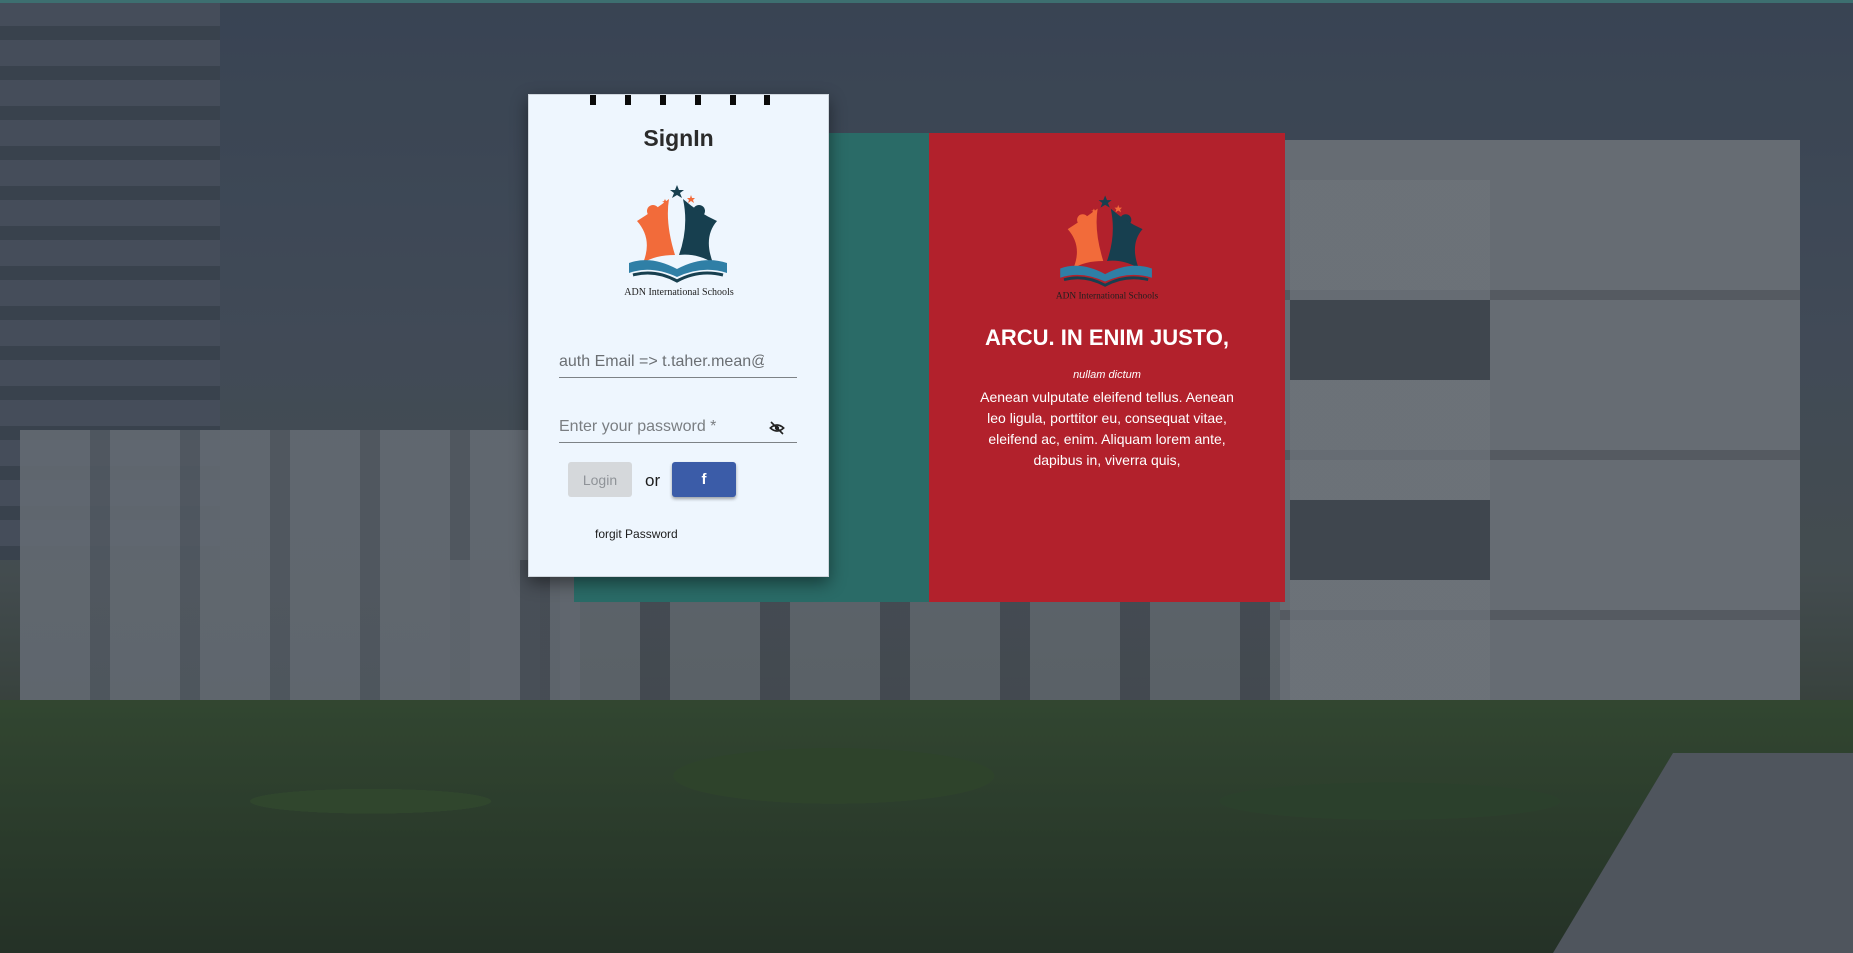 Image resolution: width=1853 pixels, height=953 pixels. Describe the element at coordinates (680, 100) in the screenshot. I see `notebook-rings` at that location.